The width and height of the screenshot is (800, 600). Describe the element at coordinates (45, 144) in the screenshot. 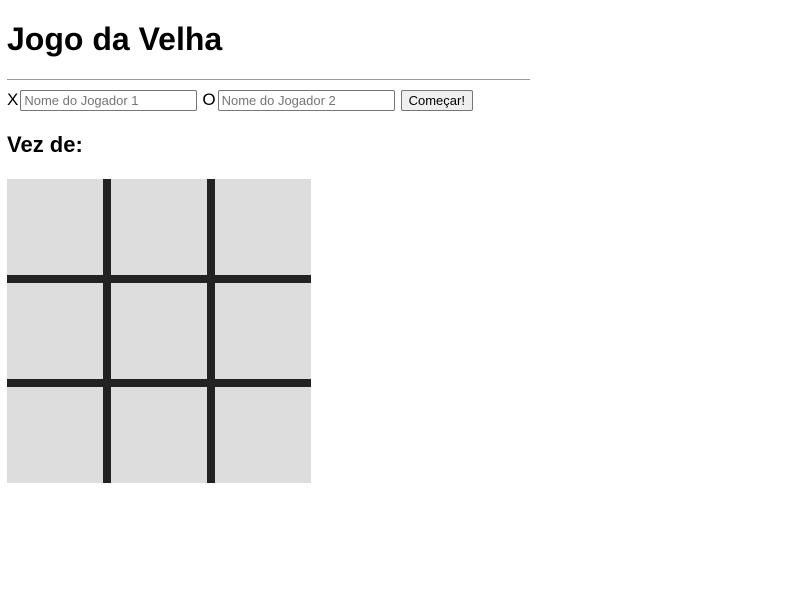

I see `turn-label: Vez de:` at that location.